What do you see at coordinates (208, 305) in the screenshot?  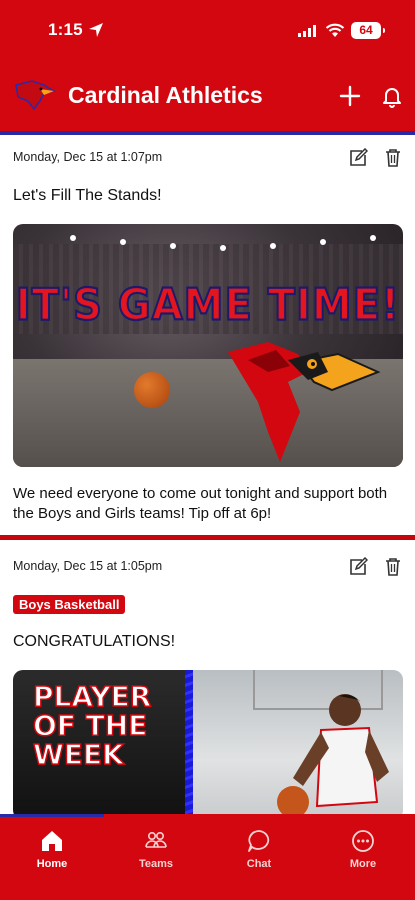 I see `image-headline: IT'S GAME TIME!` at bounding box center [208, 305].